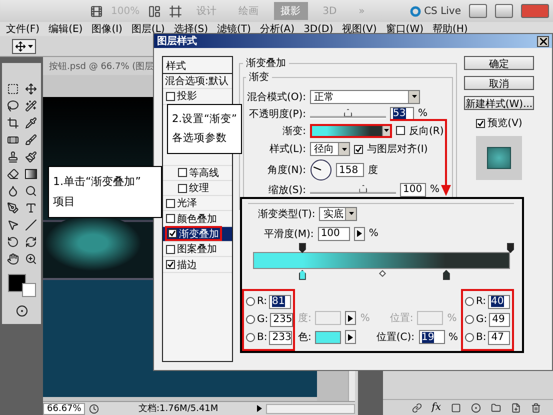  Describe the element at coordinates (197, 204) in the screenshot. I see `style-item: 光泽` at that location.